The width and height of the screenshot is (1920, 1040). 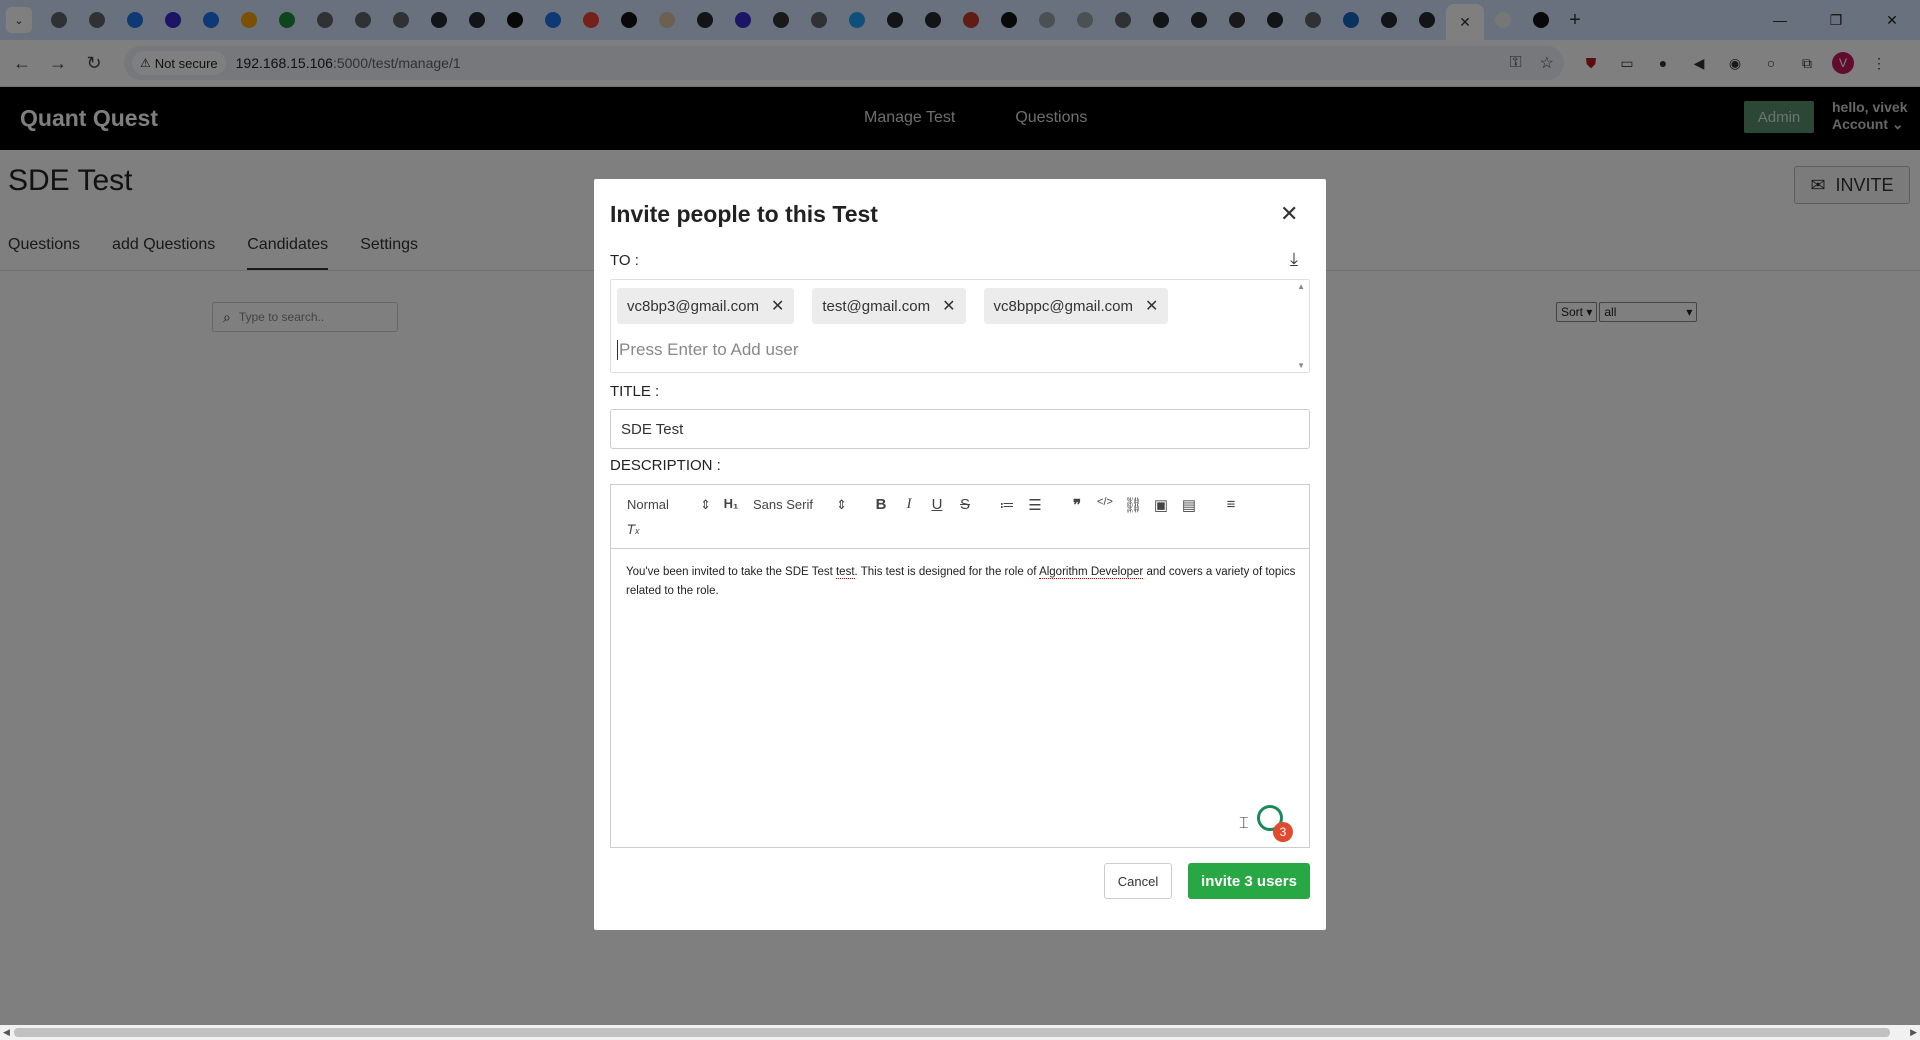 I want to click on italic-icon: I, so click(x=909, y=504).